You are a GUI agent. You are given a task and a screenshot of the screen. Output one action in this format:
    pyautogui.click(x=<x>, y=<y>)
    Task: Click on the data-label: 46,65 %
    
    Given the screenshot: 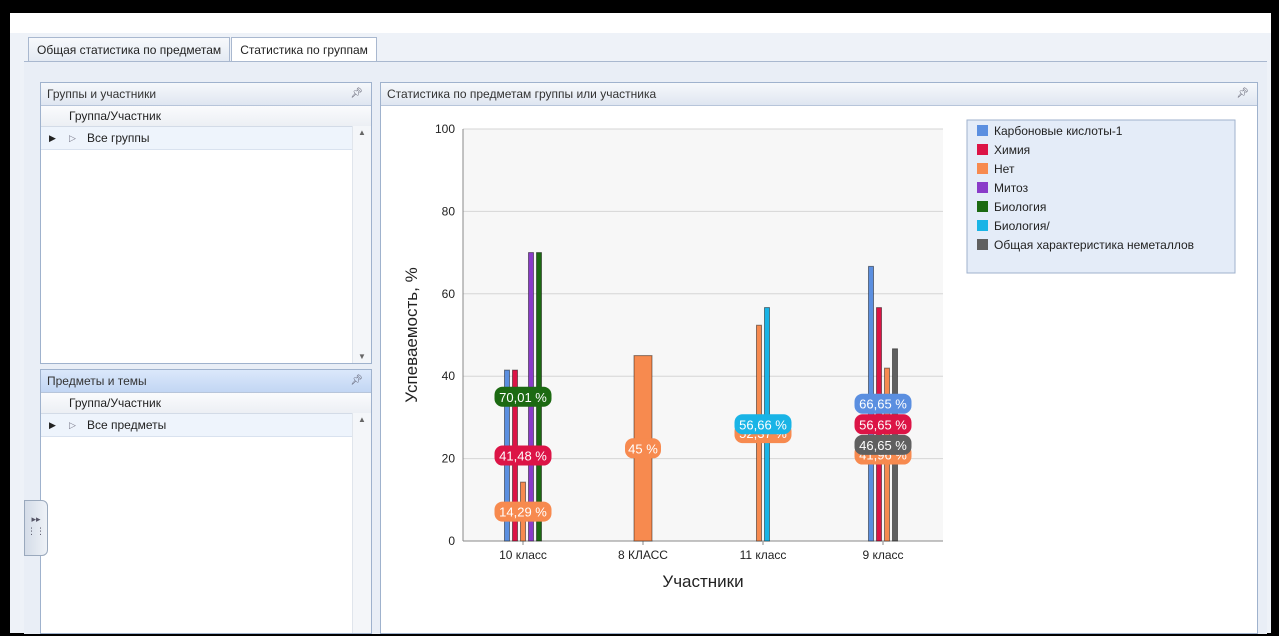 What is the action you would take?
    pyautogui.click(x=883, y=445)
    